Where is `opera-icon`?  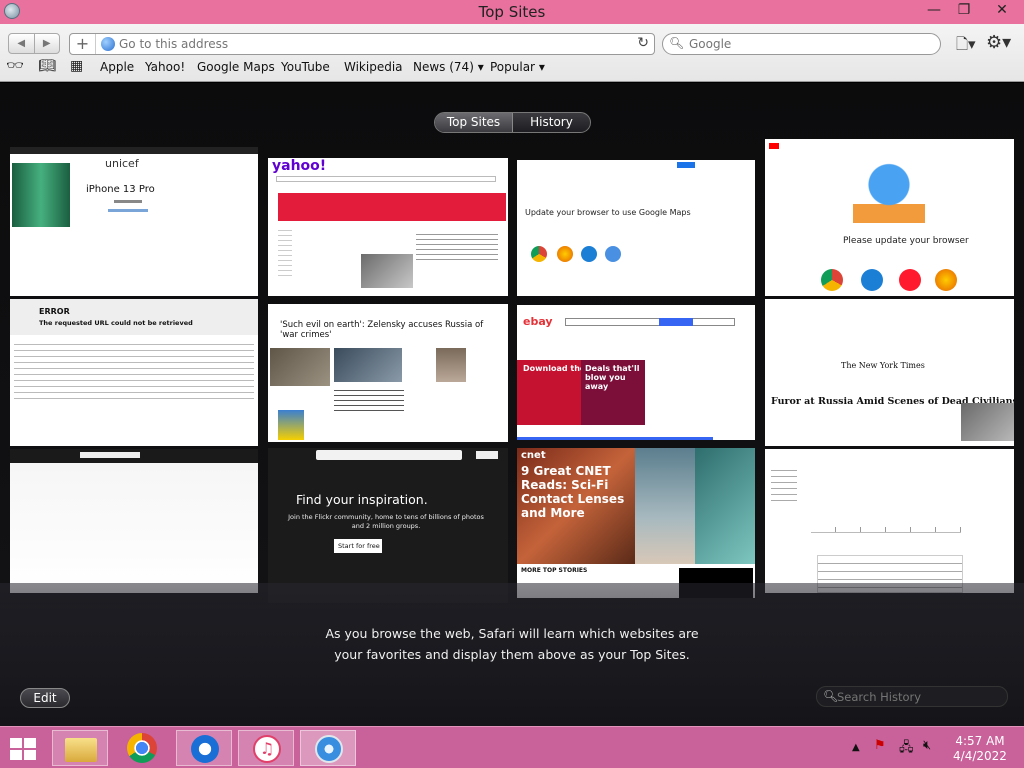
opera-icon is located at coordinates (910, 280).